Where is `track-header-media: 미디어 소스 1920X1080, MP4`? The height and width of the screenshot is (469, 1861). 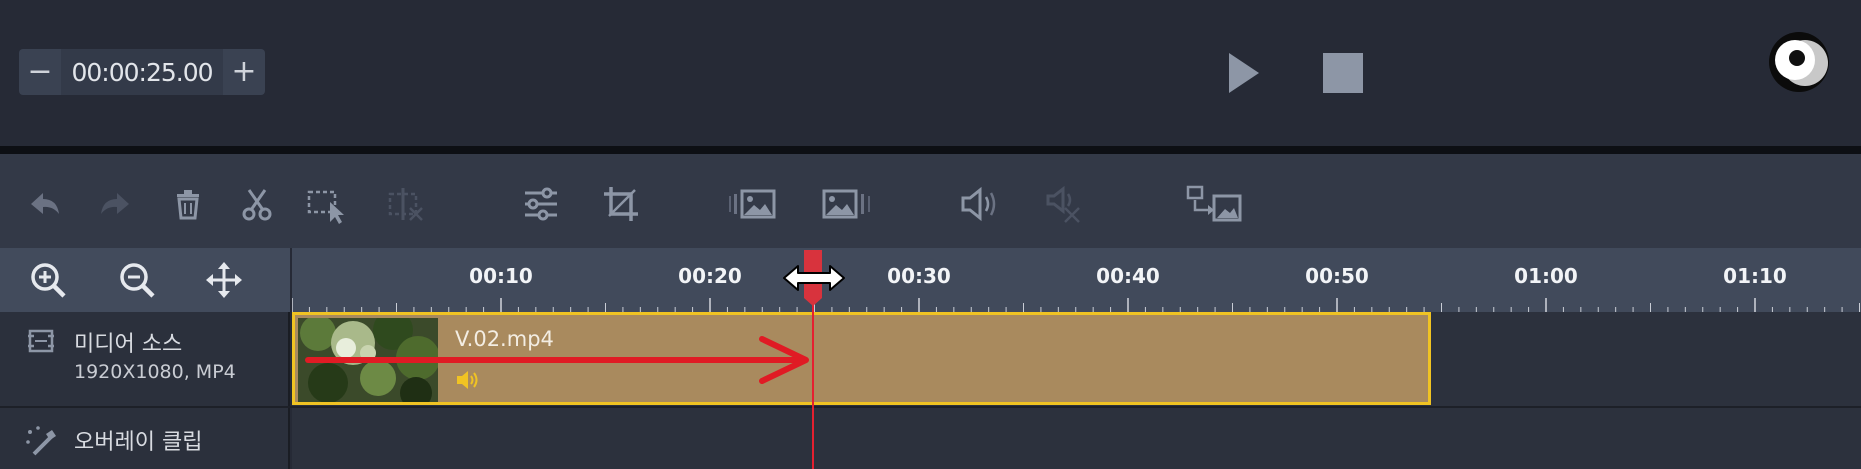
track-header-media: 미디어 소스 1920X1080, MP4 is located at coordinates (145, 359).